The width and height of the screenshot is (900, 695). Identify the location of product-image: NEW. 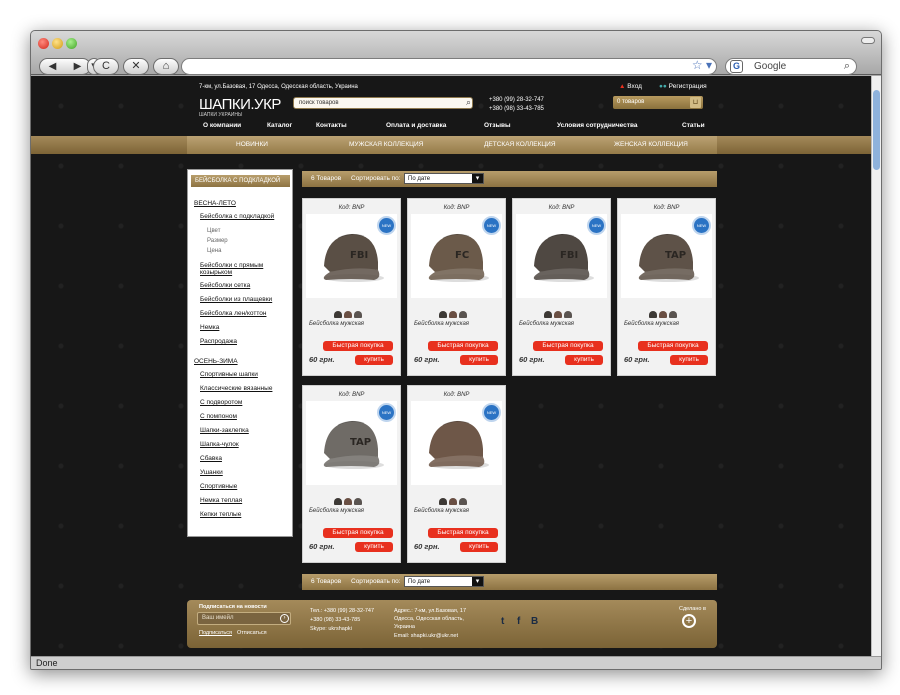
(456, 443).